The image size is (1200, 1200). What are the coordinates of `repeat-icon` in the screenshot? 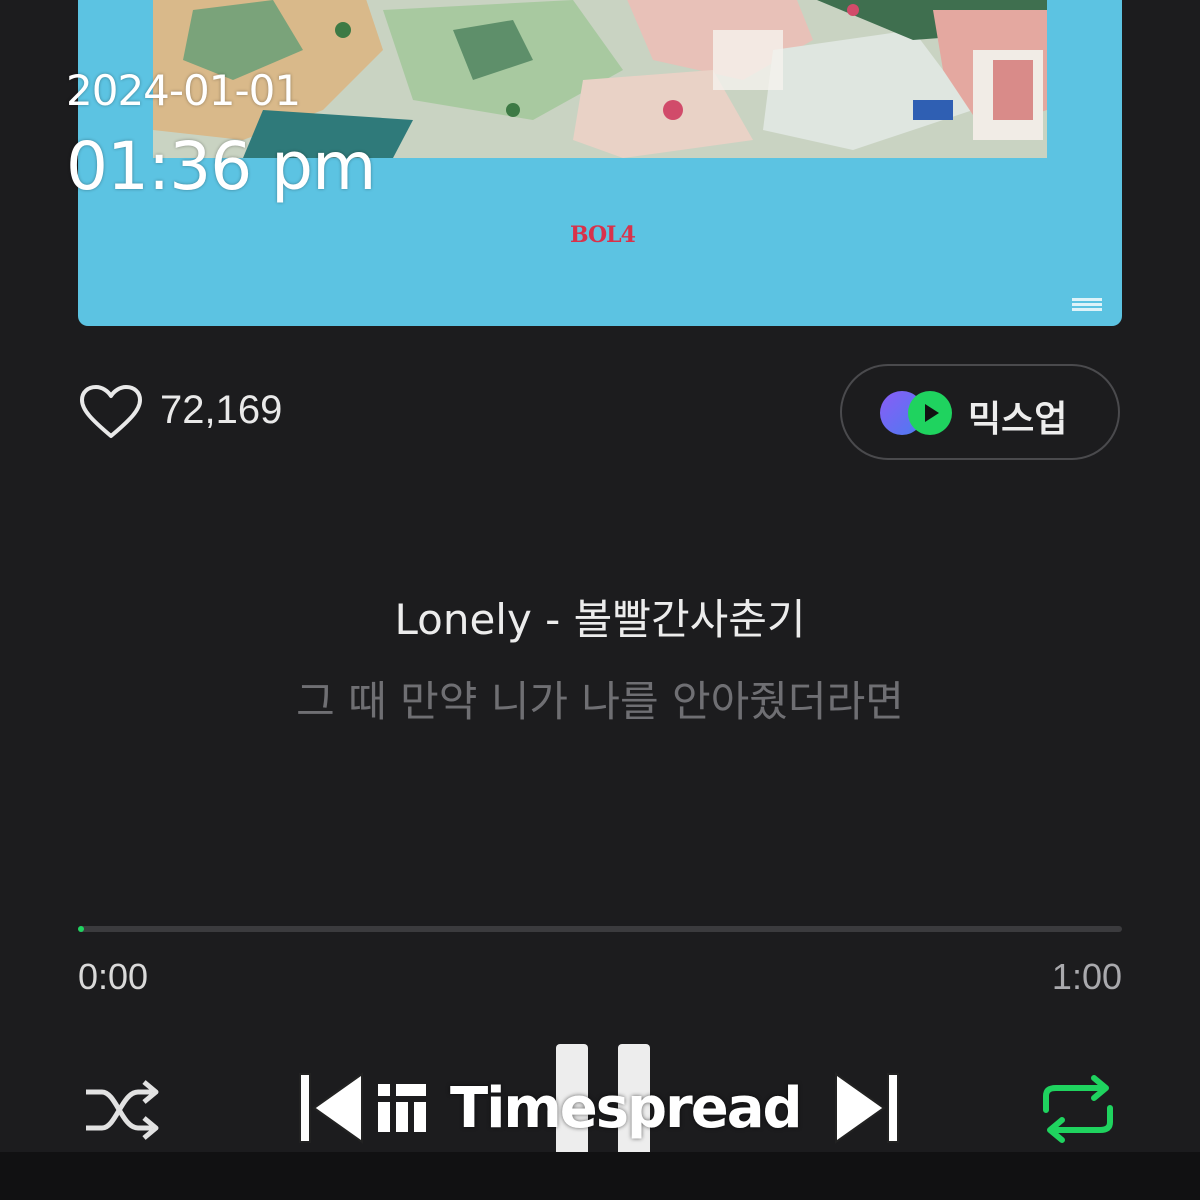 It's located at (1078, 1109).